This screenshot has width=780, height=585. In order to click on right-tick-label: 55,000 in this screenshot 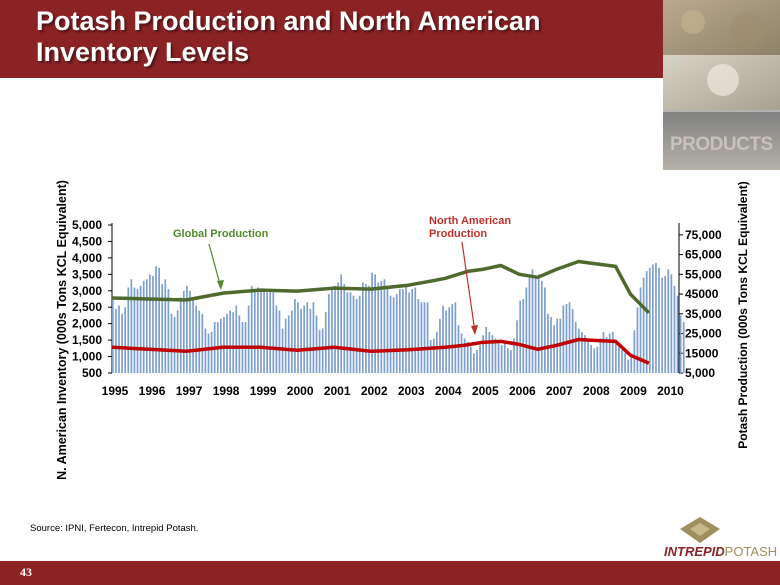, I will do `click(703, 274)`.